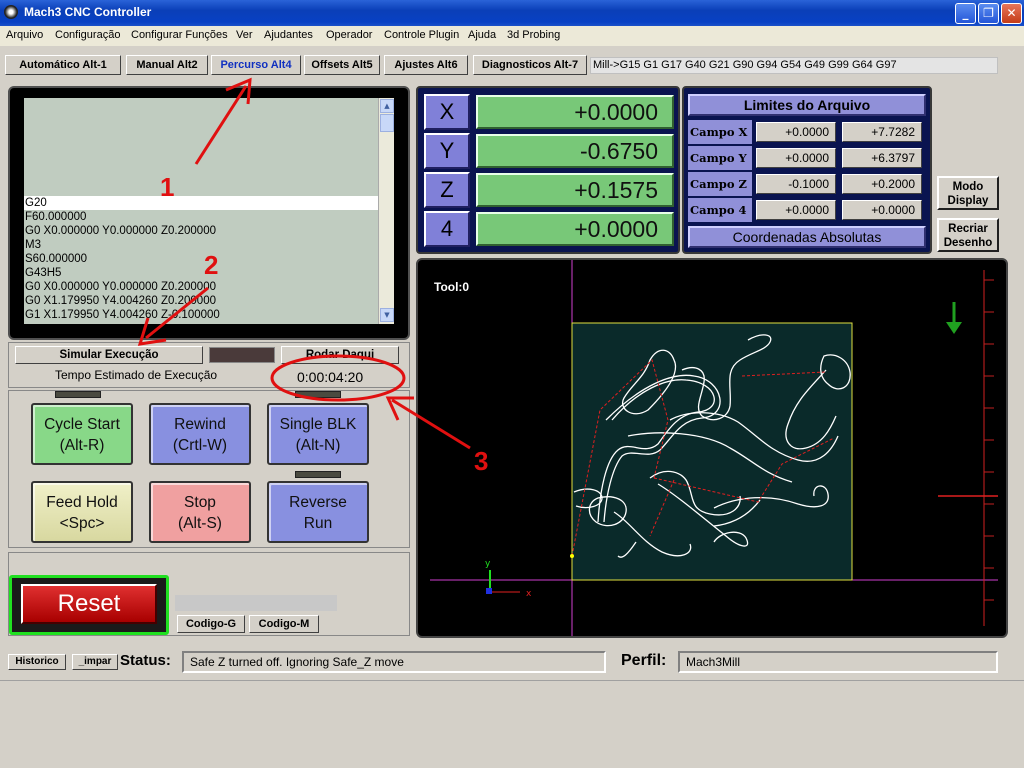 The image size is (1024, 768). Describe the element at coordinates (575, 190) in the screenshot. I see `dro-z: +0.1575` at that location.